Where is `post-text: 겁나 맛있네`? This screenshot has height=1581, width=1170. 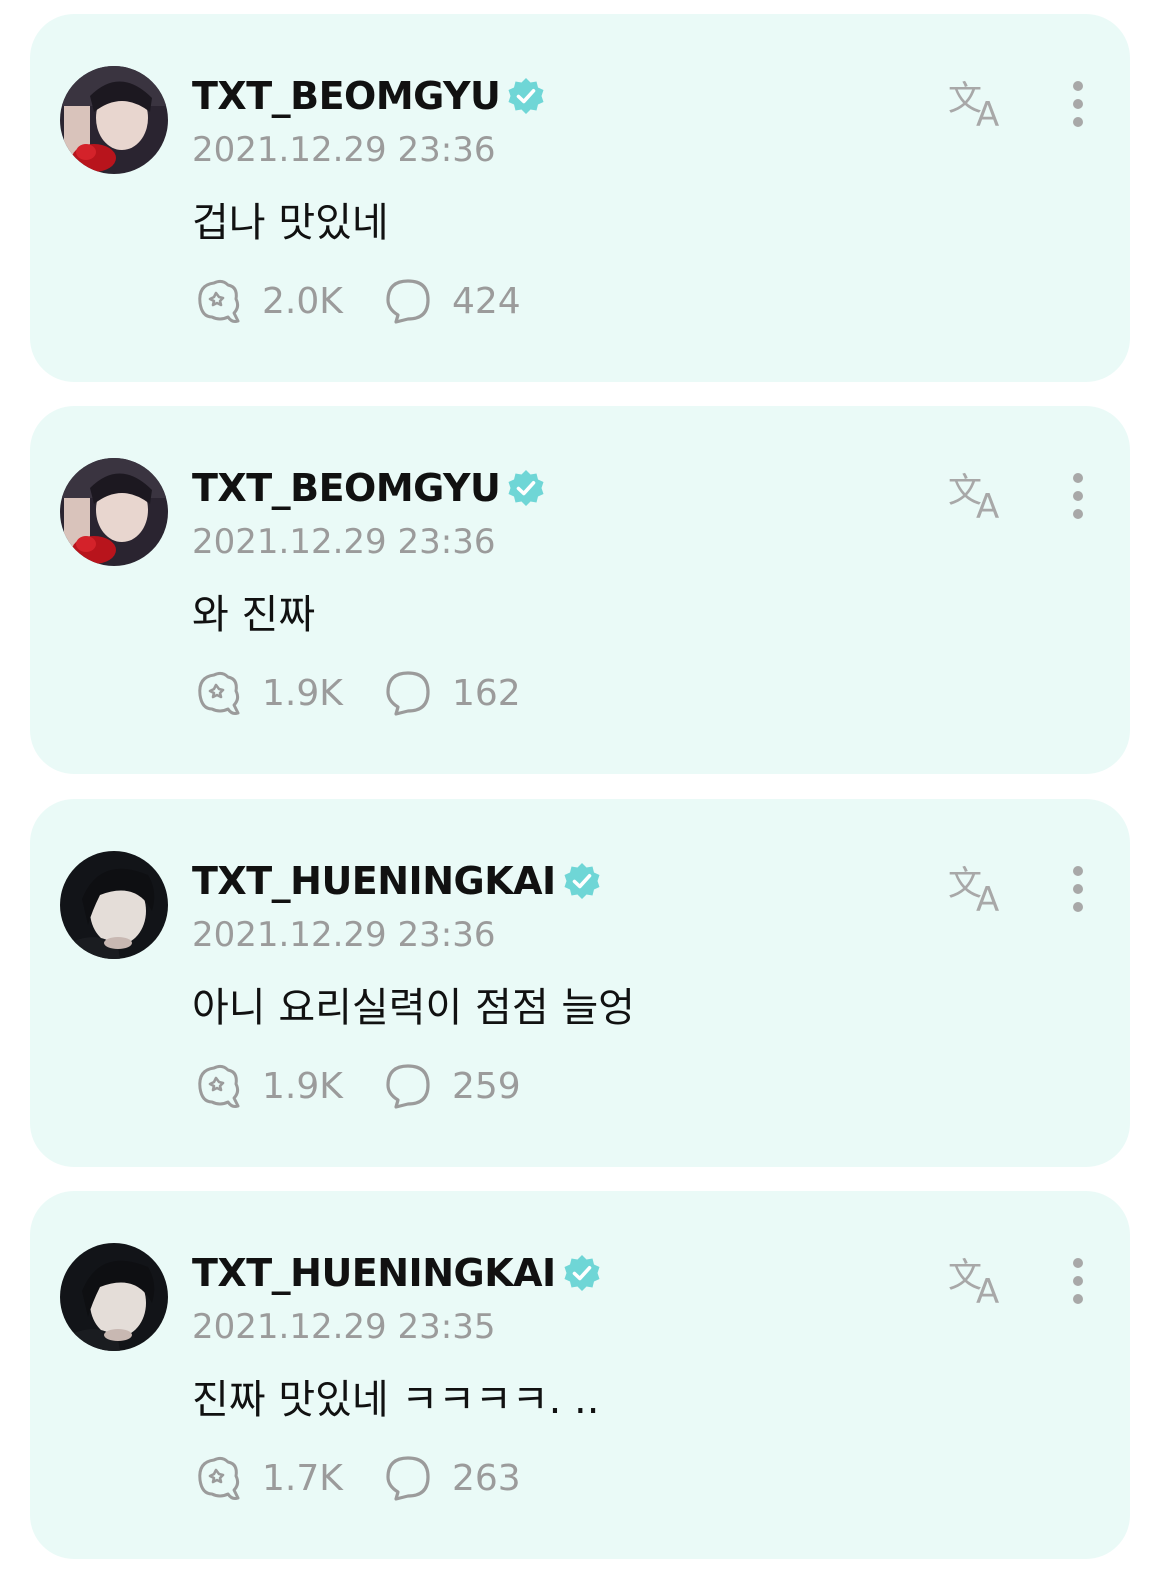
post-text: 겁나 맛있네 is located at coordinates (290, 223).